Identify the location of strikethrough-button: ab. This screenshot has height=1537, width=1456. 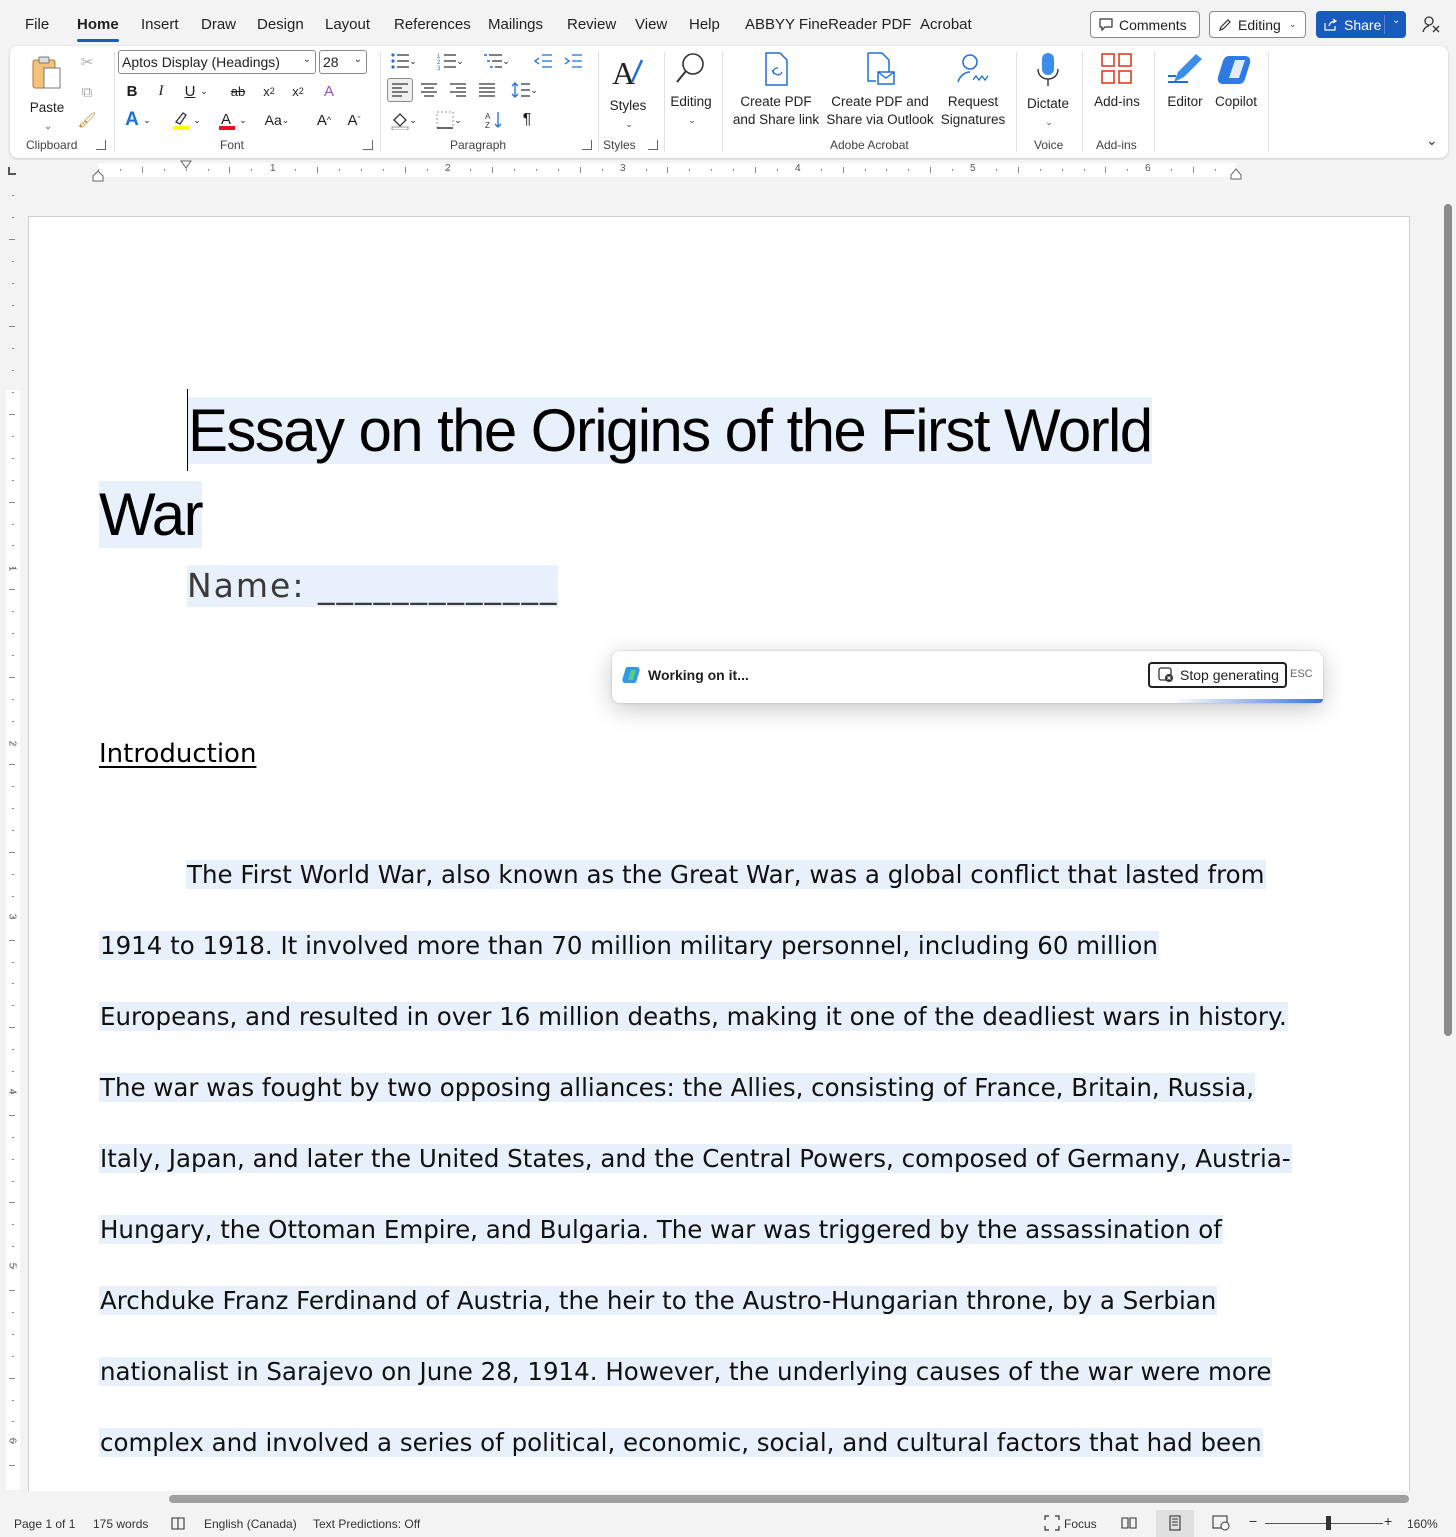
(238, 91).